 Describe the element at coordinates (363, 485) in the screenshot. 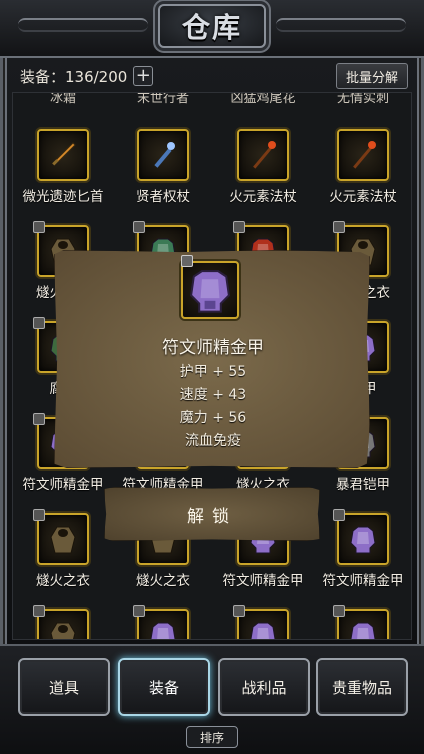

I see `item-label: 暴君铠甲` at that location.